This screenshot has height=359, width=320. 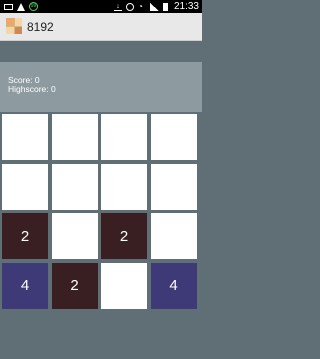 What do you see at coordinates (101, 51) in the screenshot?
I see `score-area` at bounding box center [101, 51].